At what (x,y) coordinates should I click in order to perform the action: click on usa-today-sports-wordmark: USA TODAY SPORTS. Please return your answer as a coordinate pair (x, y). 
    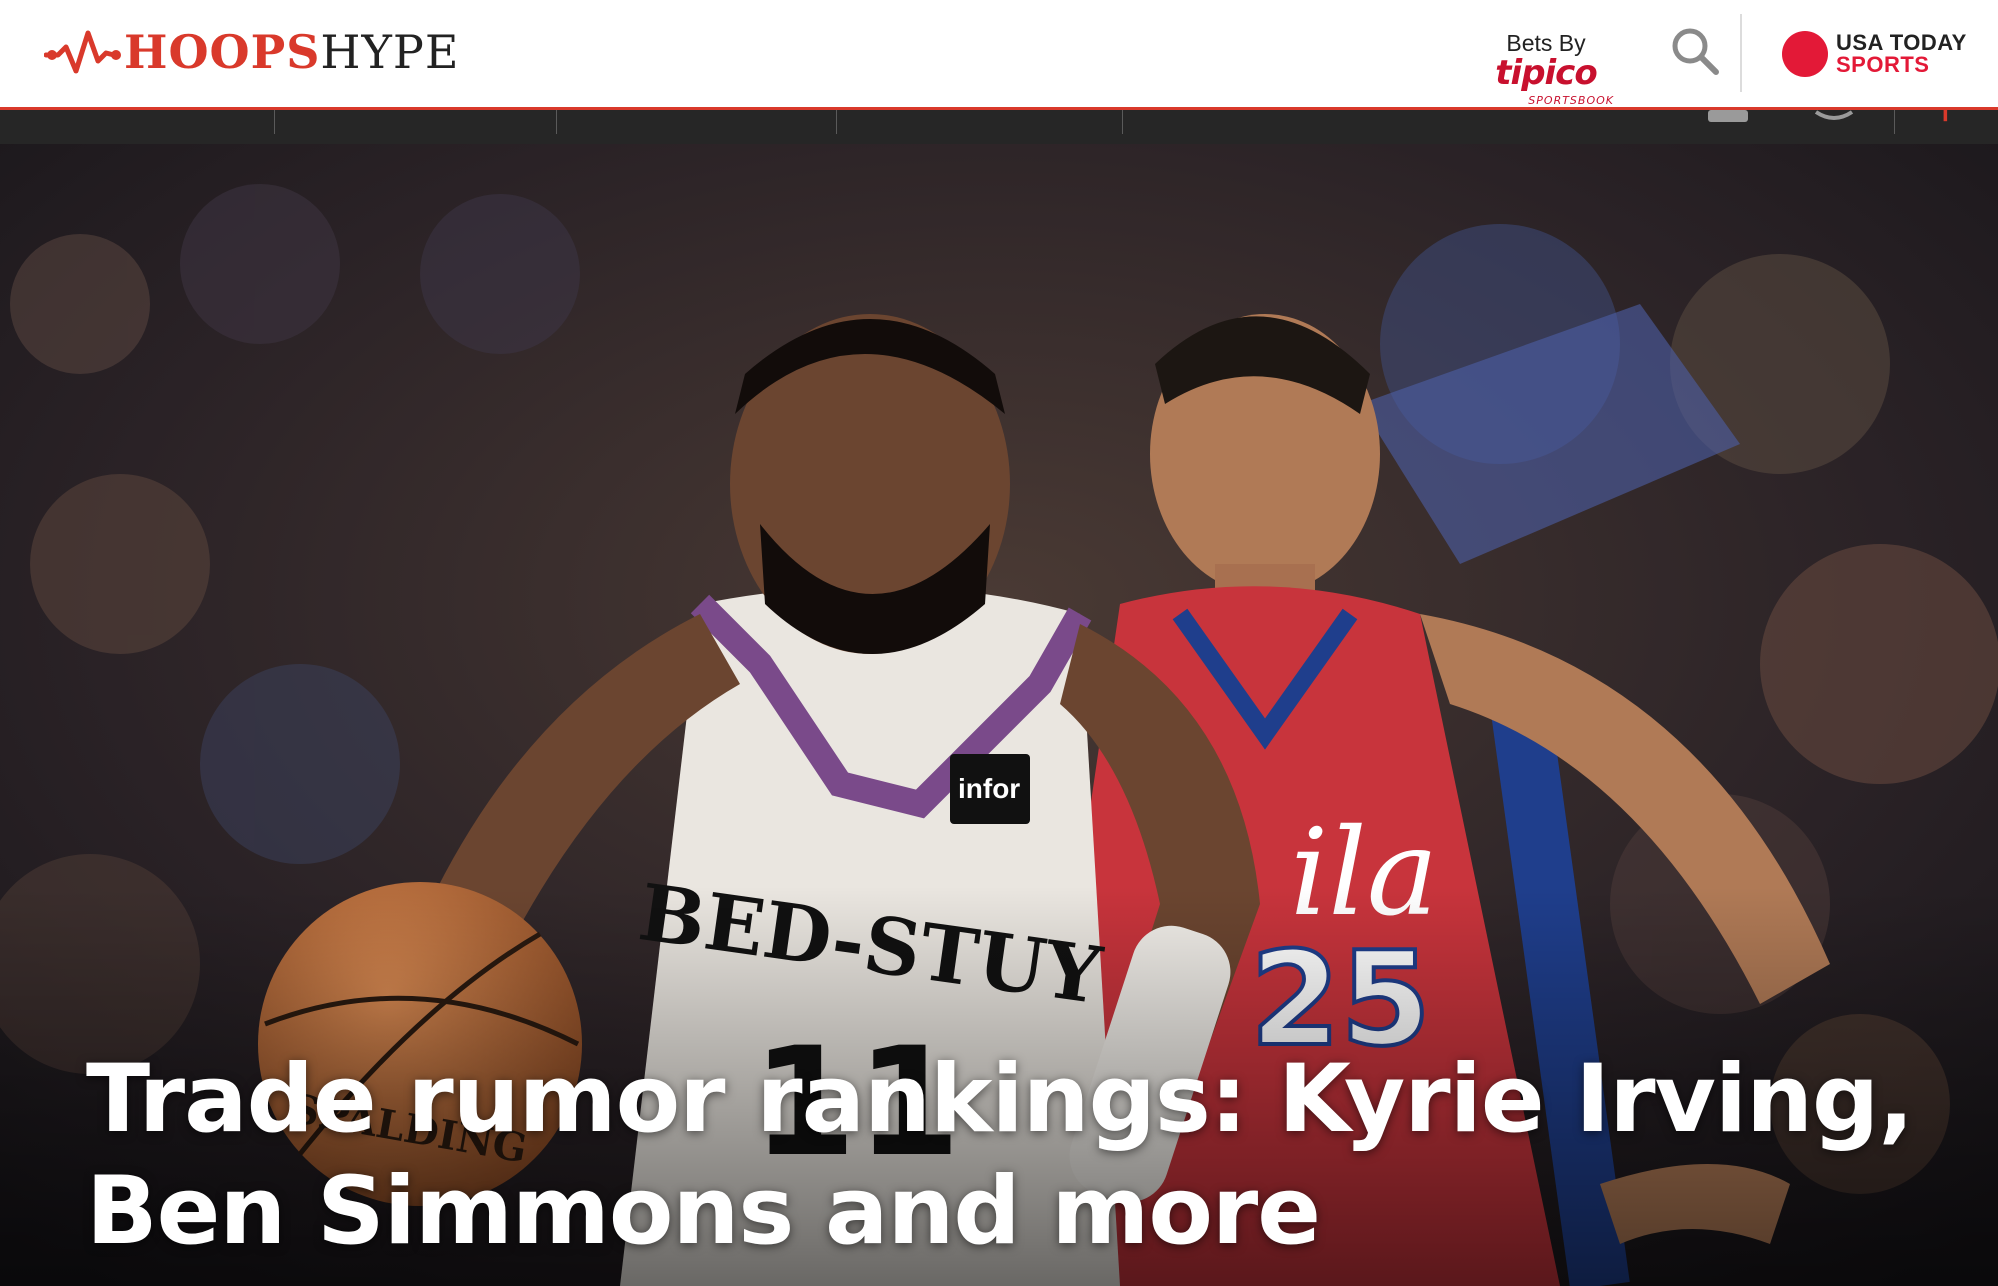
    Looking at the image, I should click on (1901, 54).